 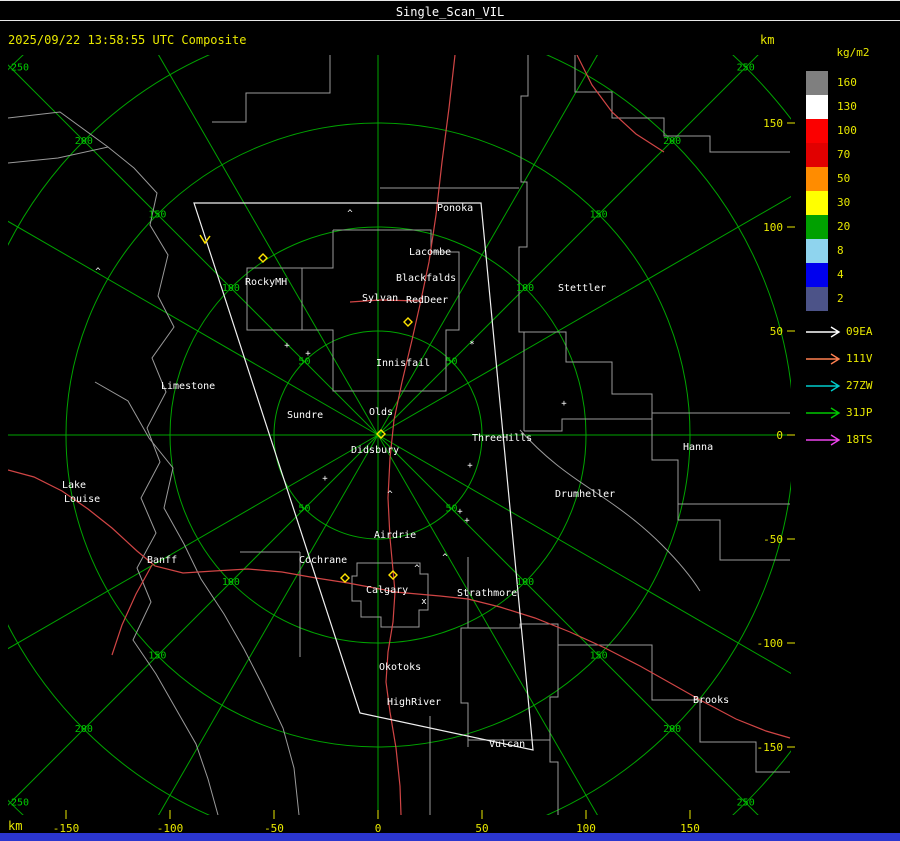 What do you see at coordinates (430, 252) in the screenshot?
I see `city-label: Lacombe` at bounding box center [430, 252].